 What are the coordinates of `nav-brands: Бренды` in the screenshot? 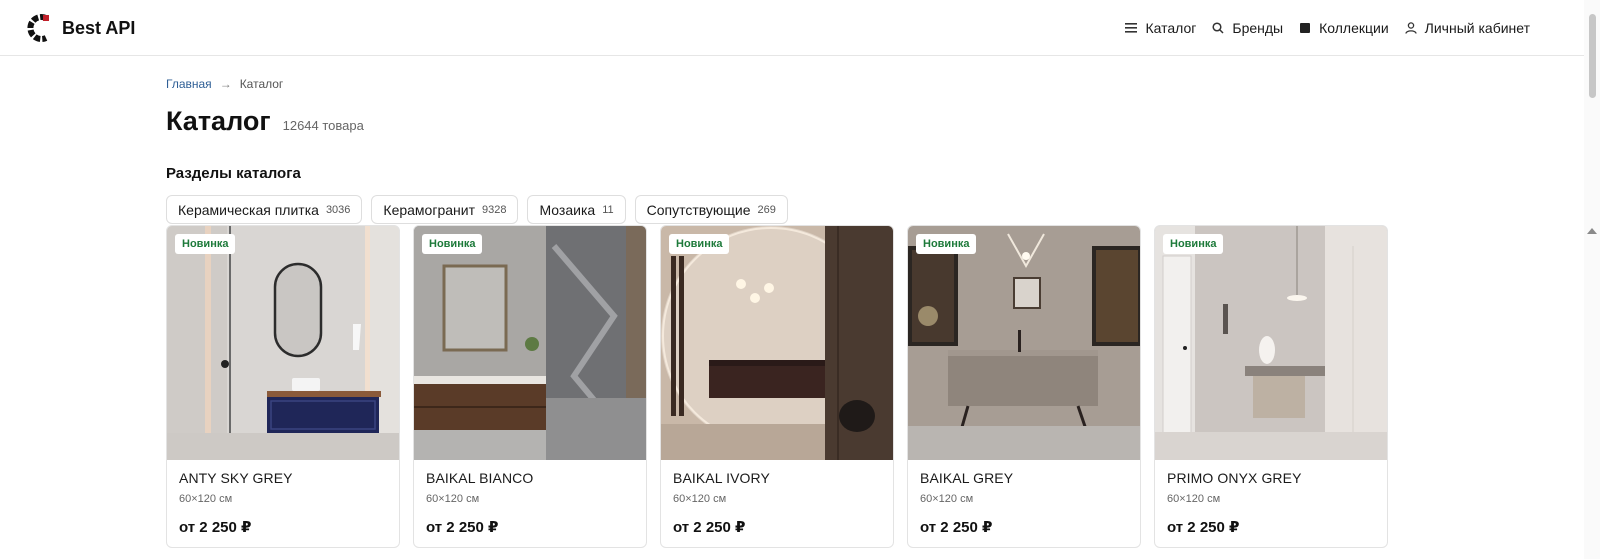 It's located at (1247, 28).